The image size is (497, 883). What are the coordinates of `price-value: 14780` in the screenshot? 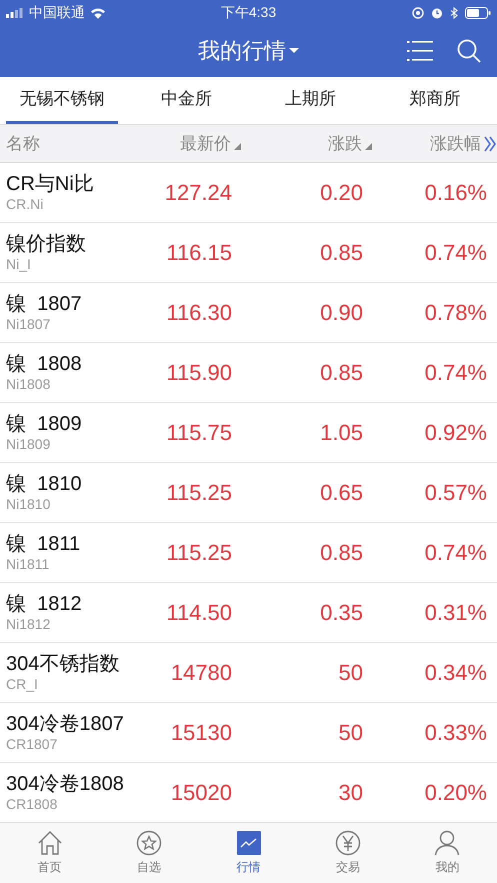 It's located at (201, 673).